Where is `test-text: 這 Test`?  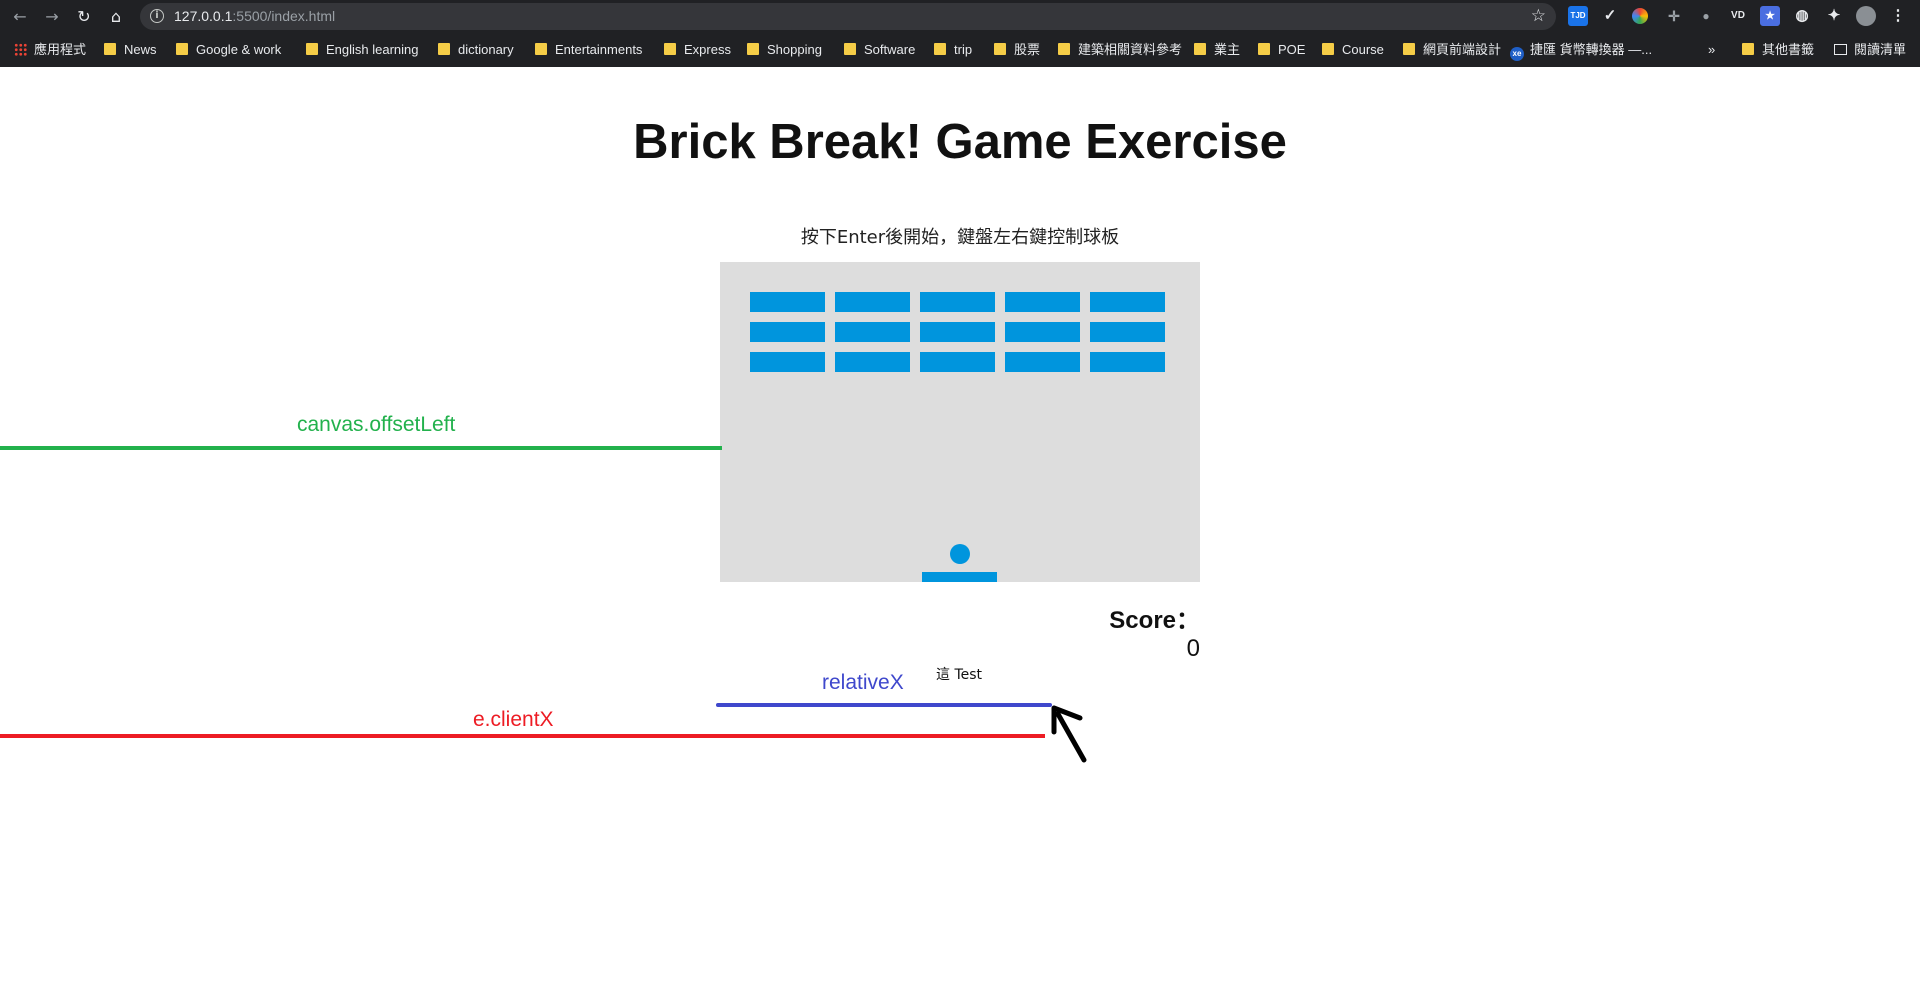
test-text: 這 Test is located at coordinates (959, 675).